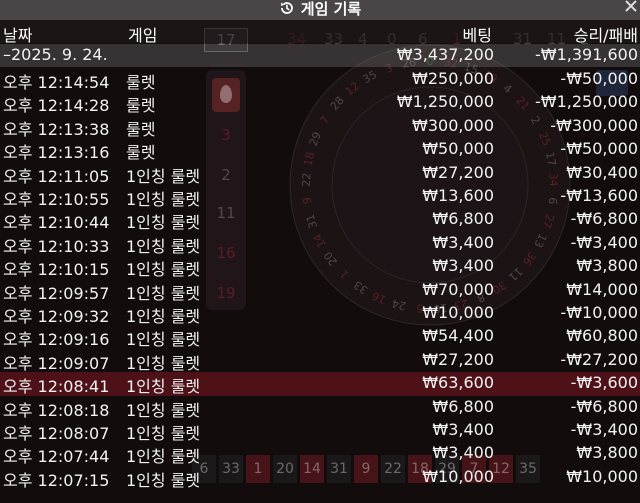  Describe the element at coordinates (586, 54) in the screenshot. I see `date-group-result-total: -₩1,391,600` at that location.